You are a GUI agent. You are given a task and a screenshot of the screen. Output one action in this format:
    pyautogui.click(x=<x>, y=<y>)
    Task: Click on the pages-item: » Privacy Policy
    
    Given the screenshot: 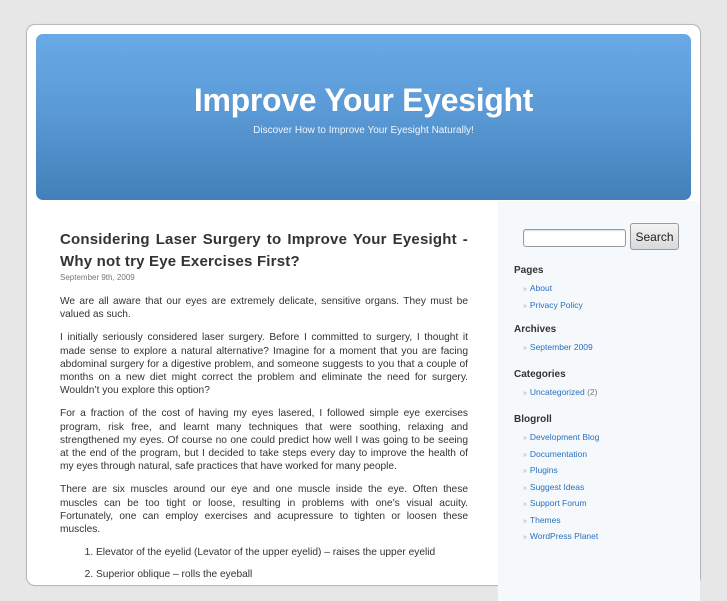 What is the action you would take?
    pyautogui.click(x=553, y=306)
    